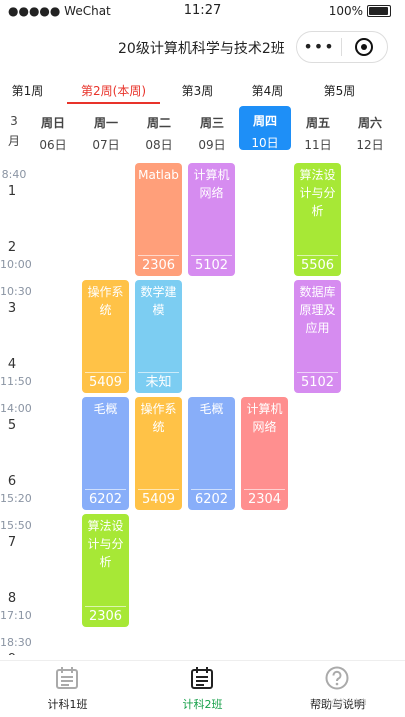  What do you see at coordinates (317, 219) in the screenshot?
I see `course-card: 算法设计与分析 5506` at bounding box center [317, 219].